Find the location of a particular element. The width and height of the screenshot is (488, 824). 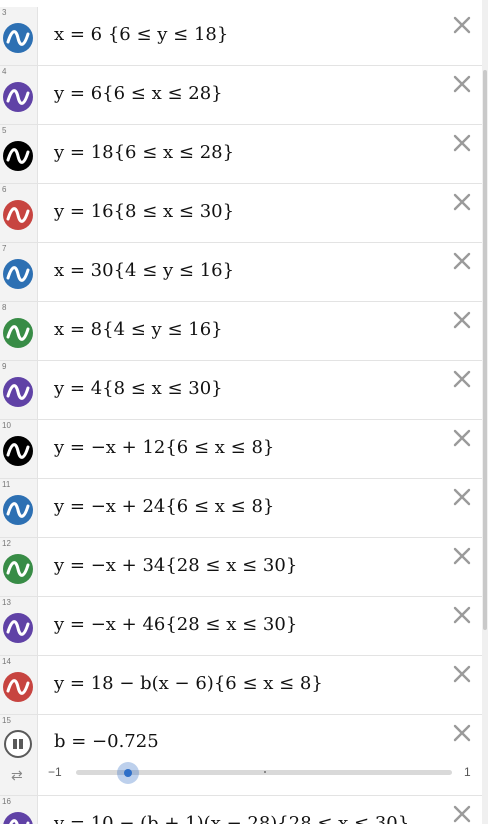

expression-gutter: 4 is located at coordinates (19, 95).